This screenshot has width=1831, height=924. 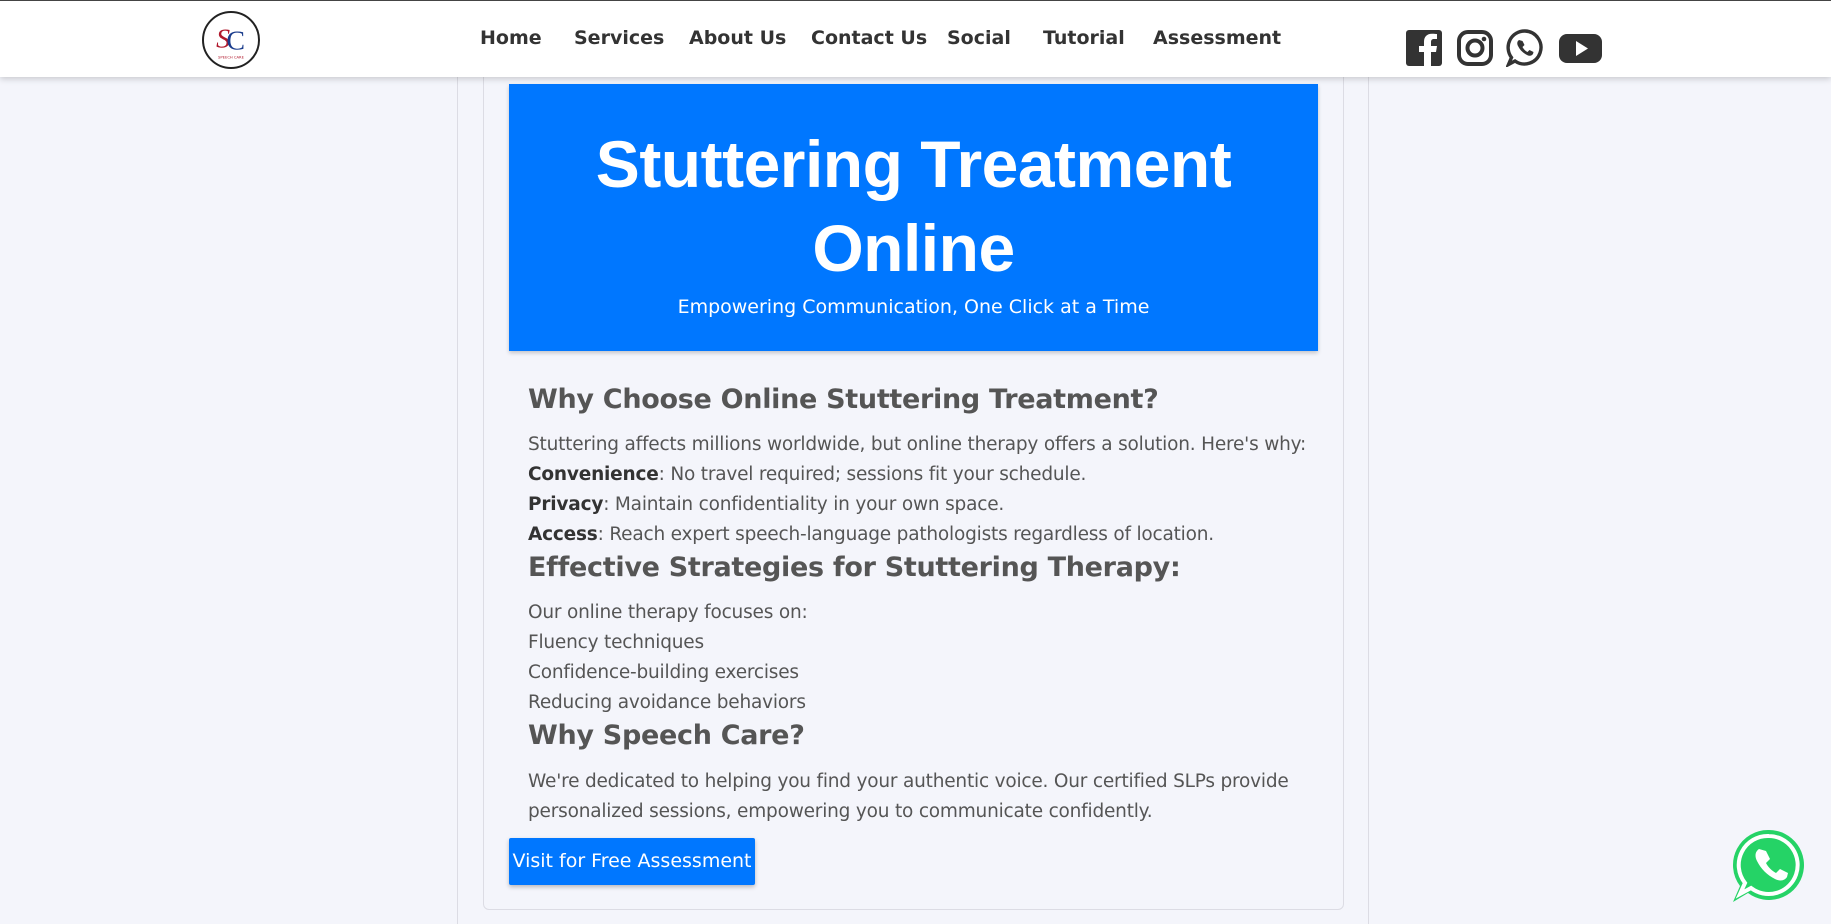 What do you see at coordinates (666, 735) in the screenshot?
I see `section-heading-why-speech-care: Why Speech Care?` at bounding box center [666, 735].